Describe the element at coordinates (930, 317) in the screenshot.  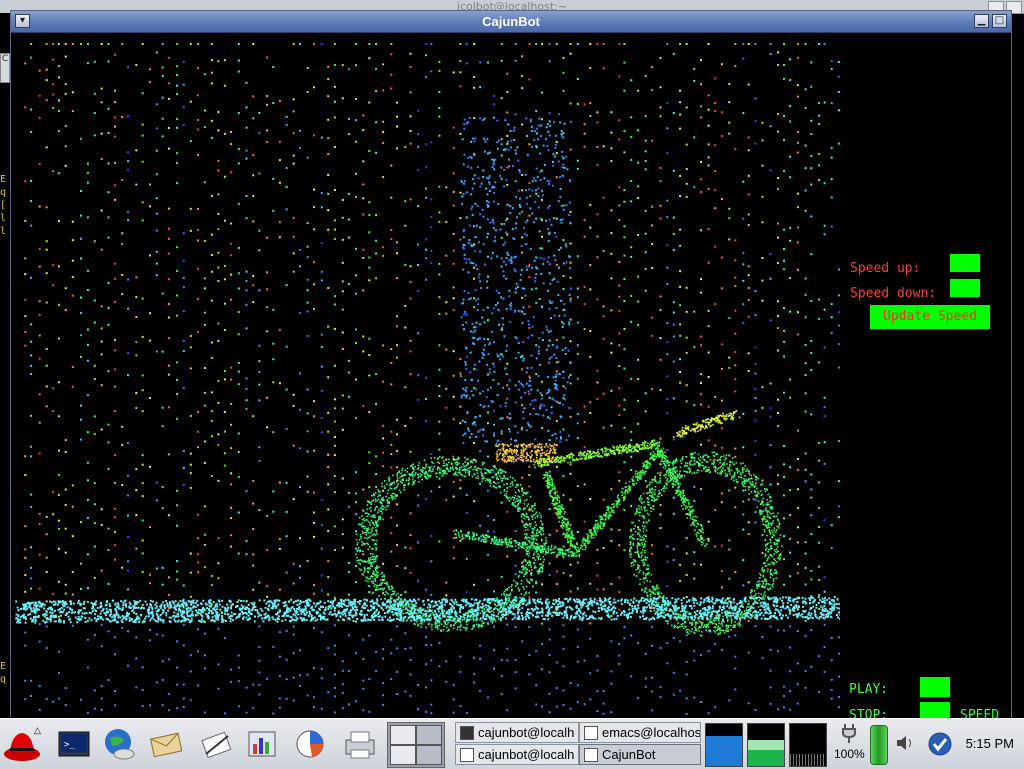
I see `update-speed-button: Update Speed` at that location.